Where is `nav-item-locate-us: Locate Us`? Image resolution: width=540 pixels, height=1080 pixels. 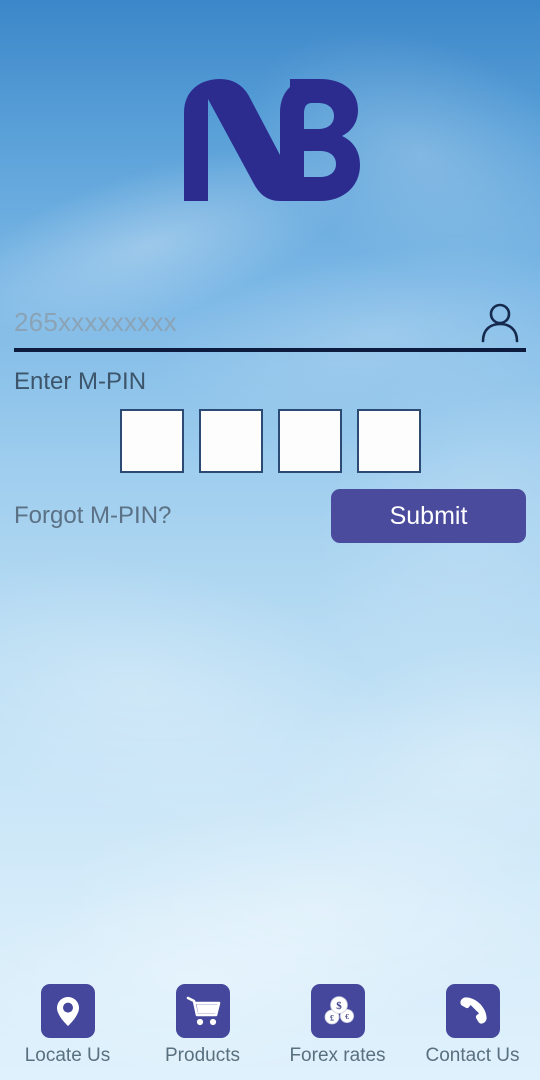 nav-item-locate-us: Locate Us is located at coordinates (67, 1025).